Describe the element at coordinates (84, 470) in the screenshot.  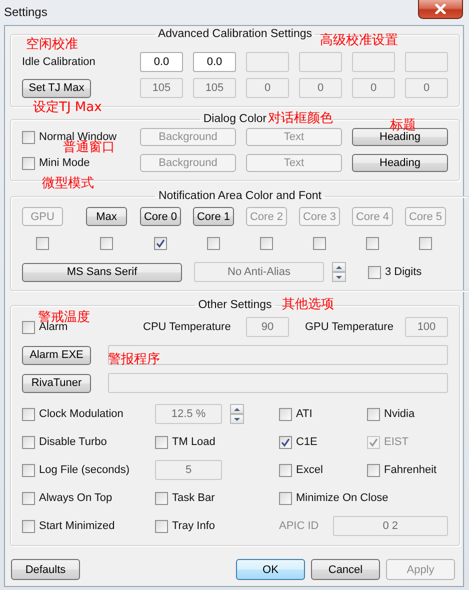
I see `checkbox-label: Log File (seconds)` at that location.